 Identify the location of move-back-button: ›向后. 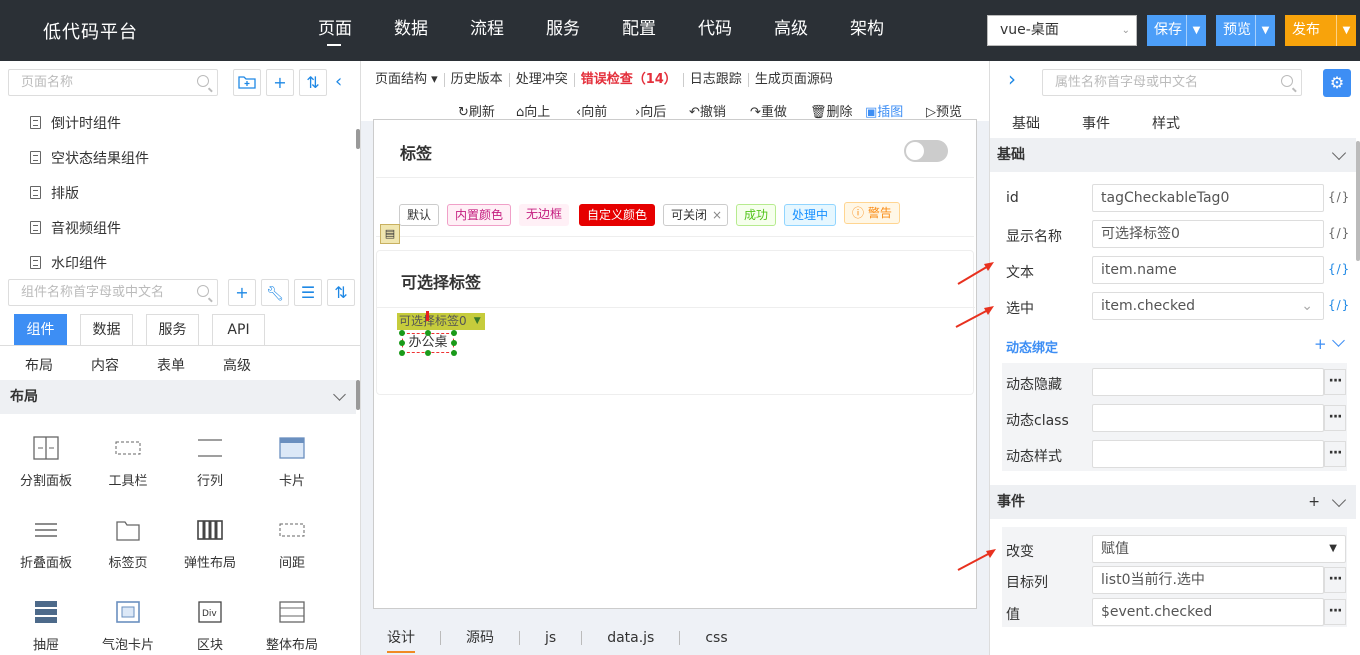
(650, 110).